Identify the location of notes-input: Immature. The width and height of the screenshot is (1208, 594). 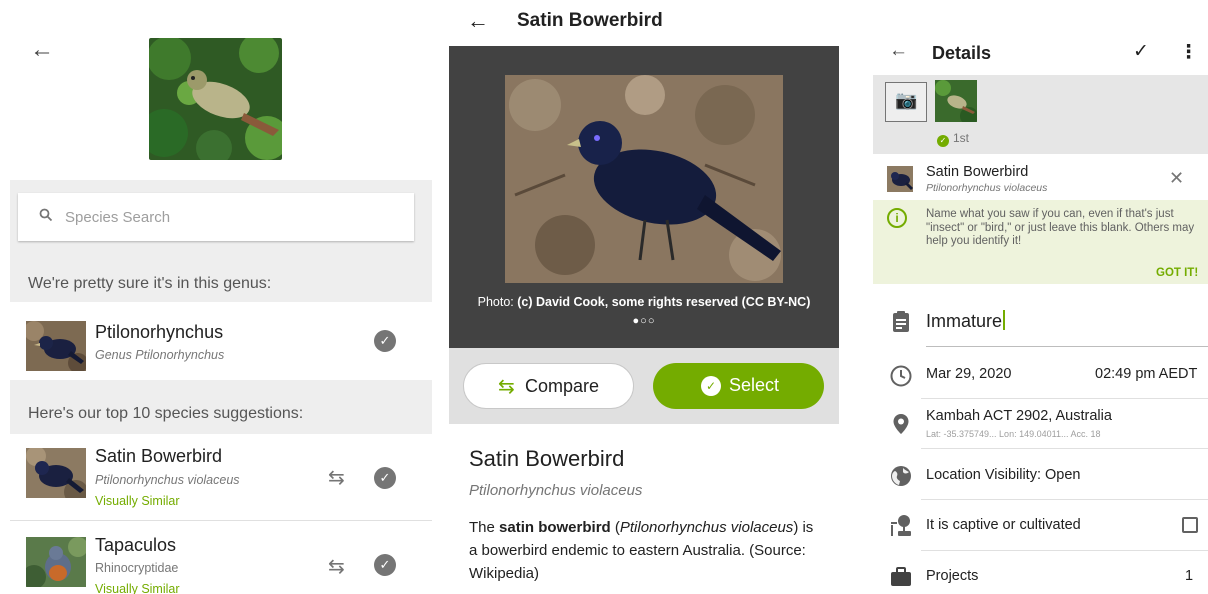
(966, 321).